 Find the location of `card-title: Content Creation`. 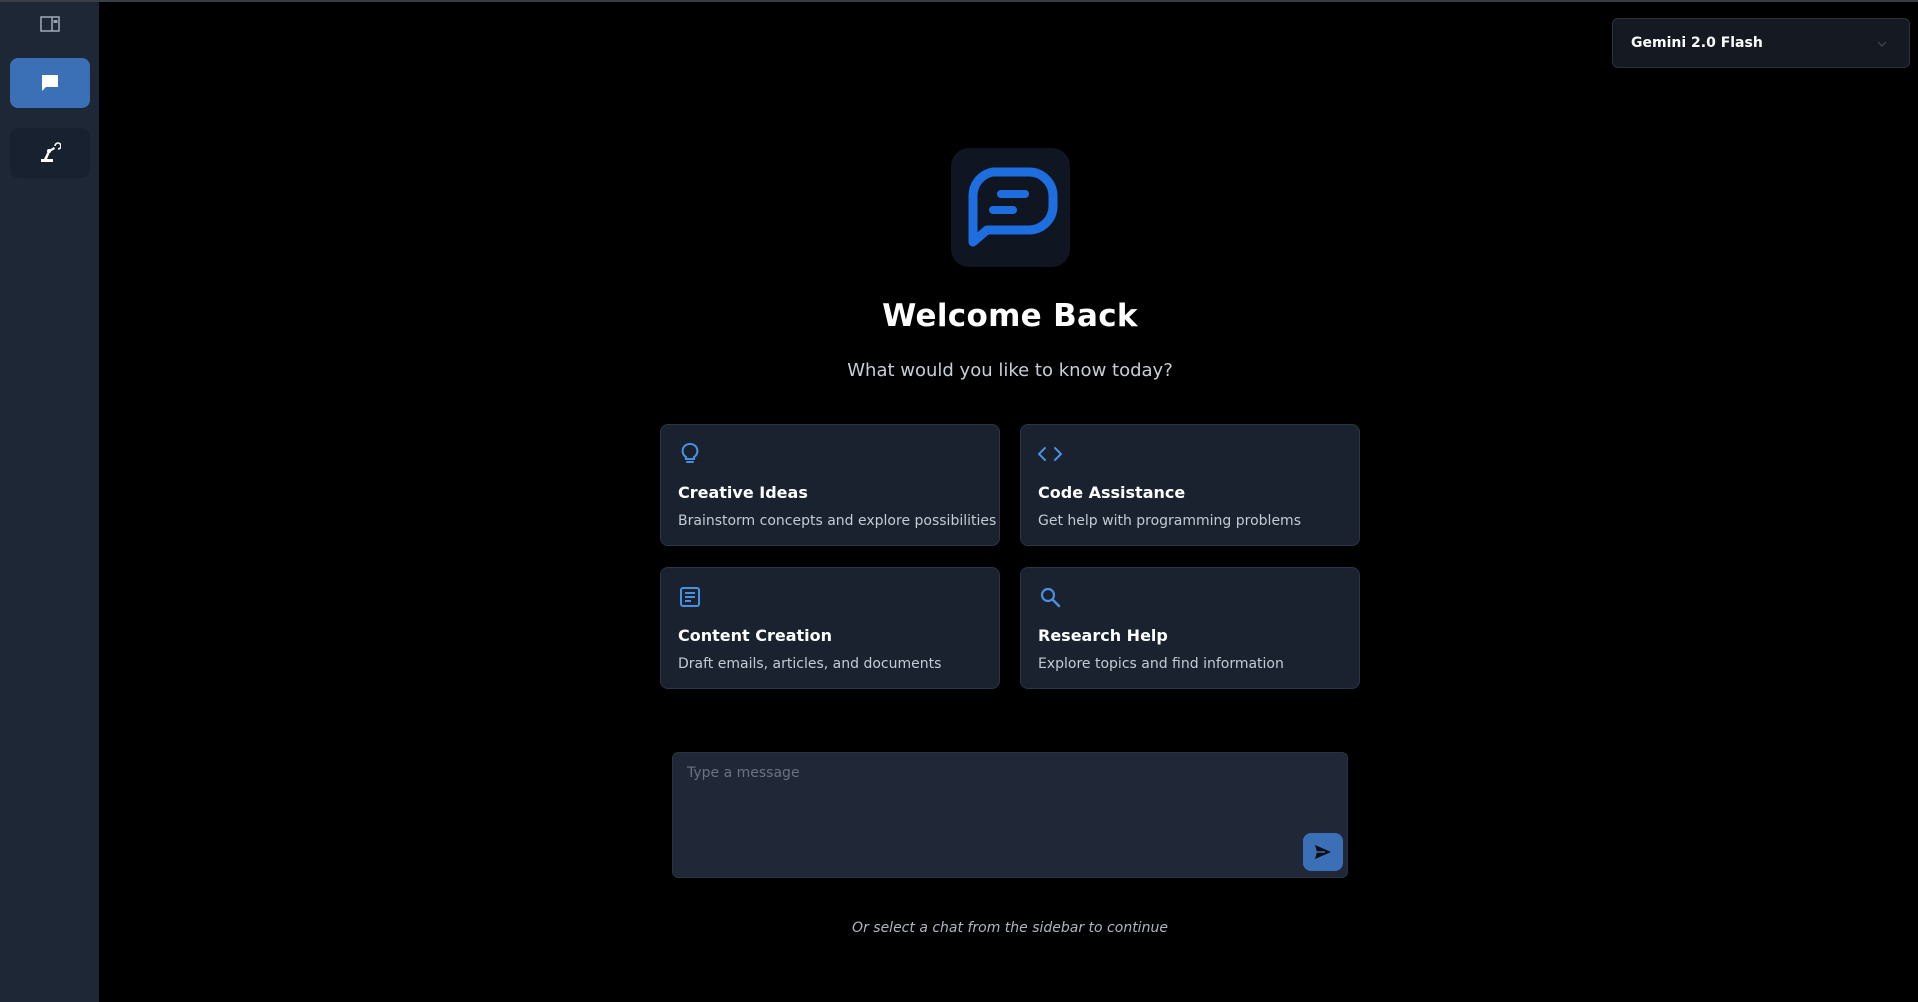

card-title: Content Creation is located at coordinates (755, 635).